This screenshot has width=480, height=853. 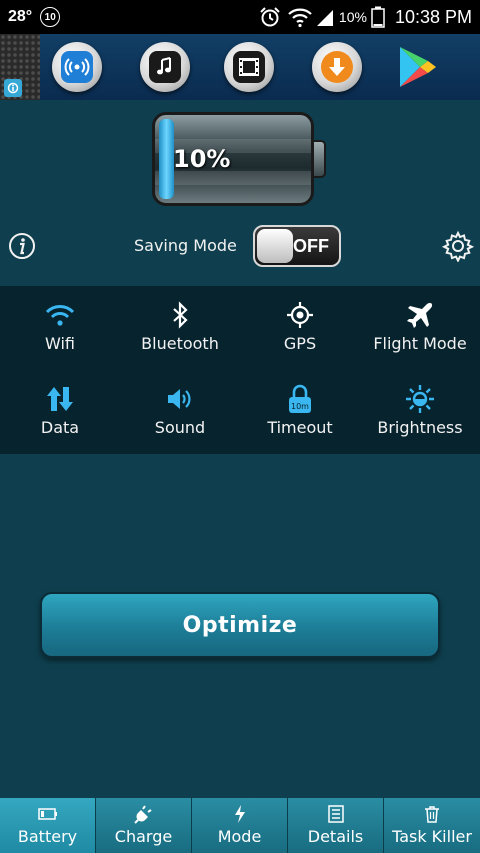 I want to click on quick-label: Flight Mode, so click(x=420, y=343).